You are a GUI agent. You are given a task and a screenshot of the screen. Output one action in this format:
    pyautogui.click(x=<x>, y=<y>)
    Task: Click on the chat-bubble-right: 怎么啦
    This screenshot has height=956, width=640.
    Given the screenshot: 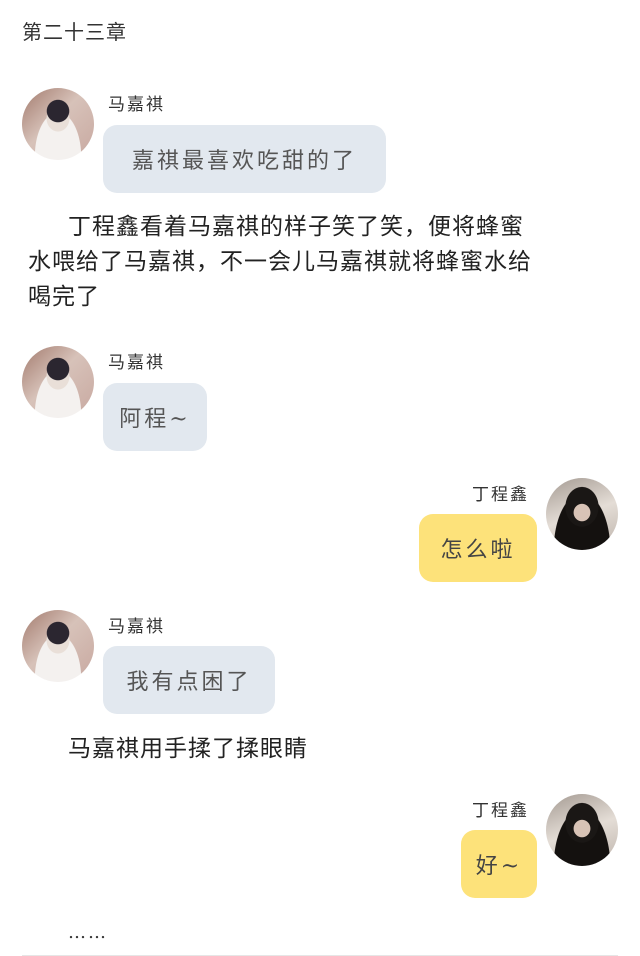 What is the action you would take?
    pyautogui.click(x=478, y=548)
    